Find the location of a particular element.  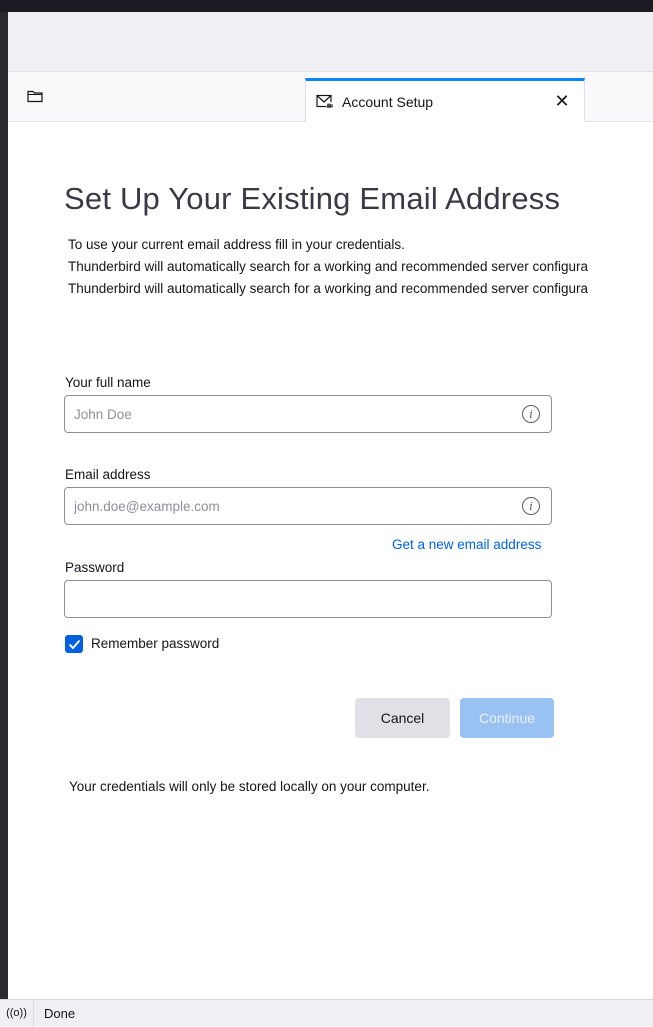

remember-password-label: Remember password is located at coordinates (155, 643).